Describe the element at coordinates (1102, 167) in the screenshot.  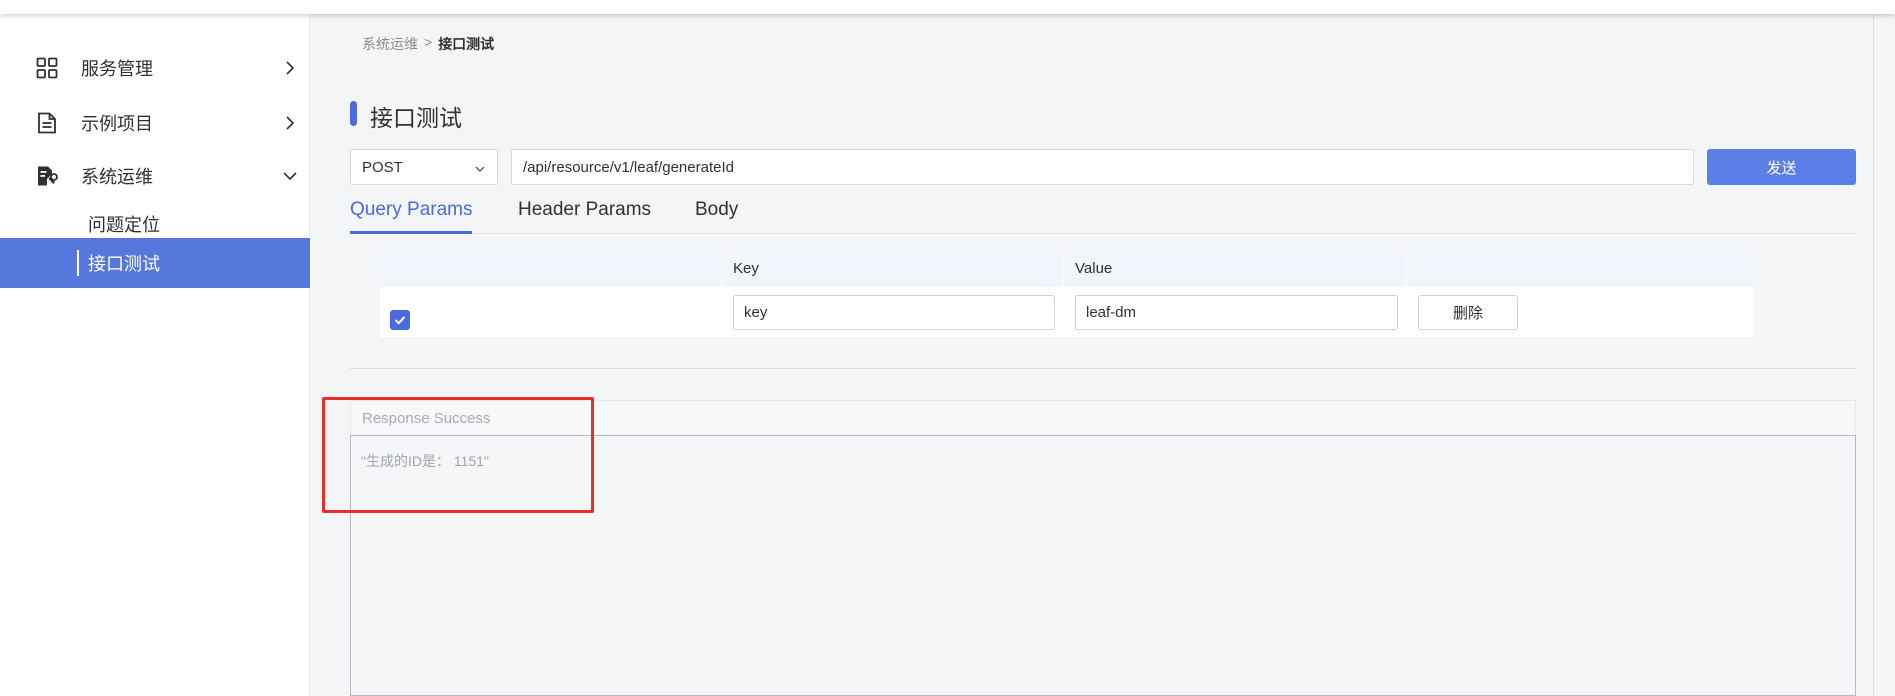
I see `url-input` at that location.